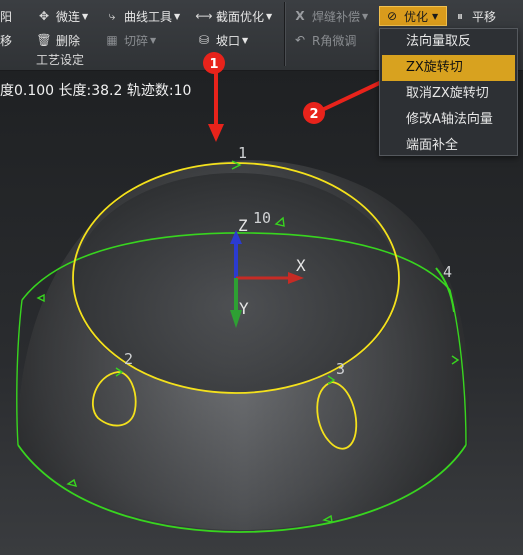 The image size is (523, 555). What do you see at coordinates (242, 153) in the screenshot?
I see `path-label-1: 1` at bounding box center [242, 153].